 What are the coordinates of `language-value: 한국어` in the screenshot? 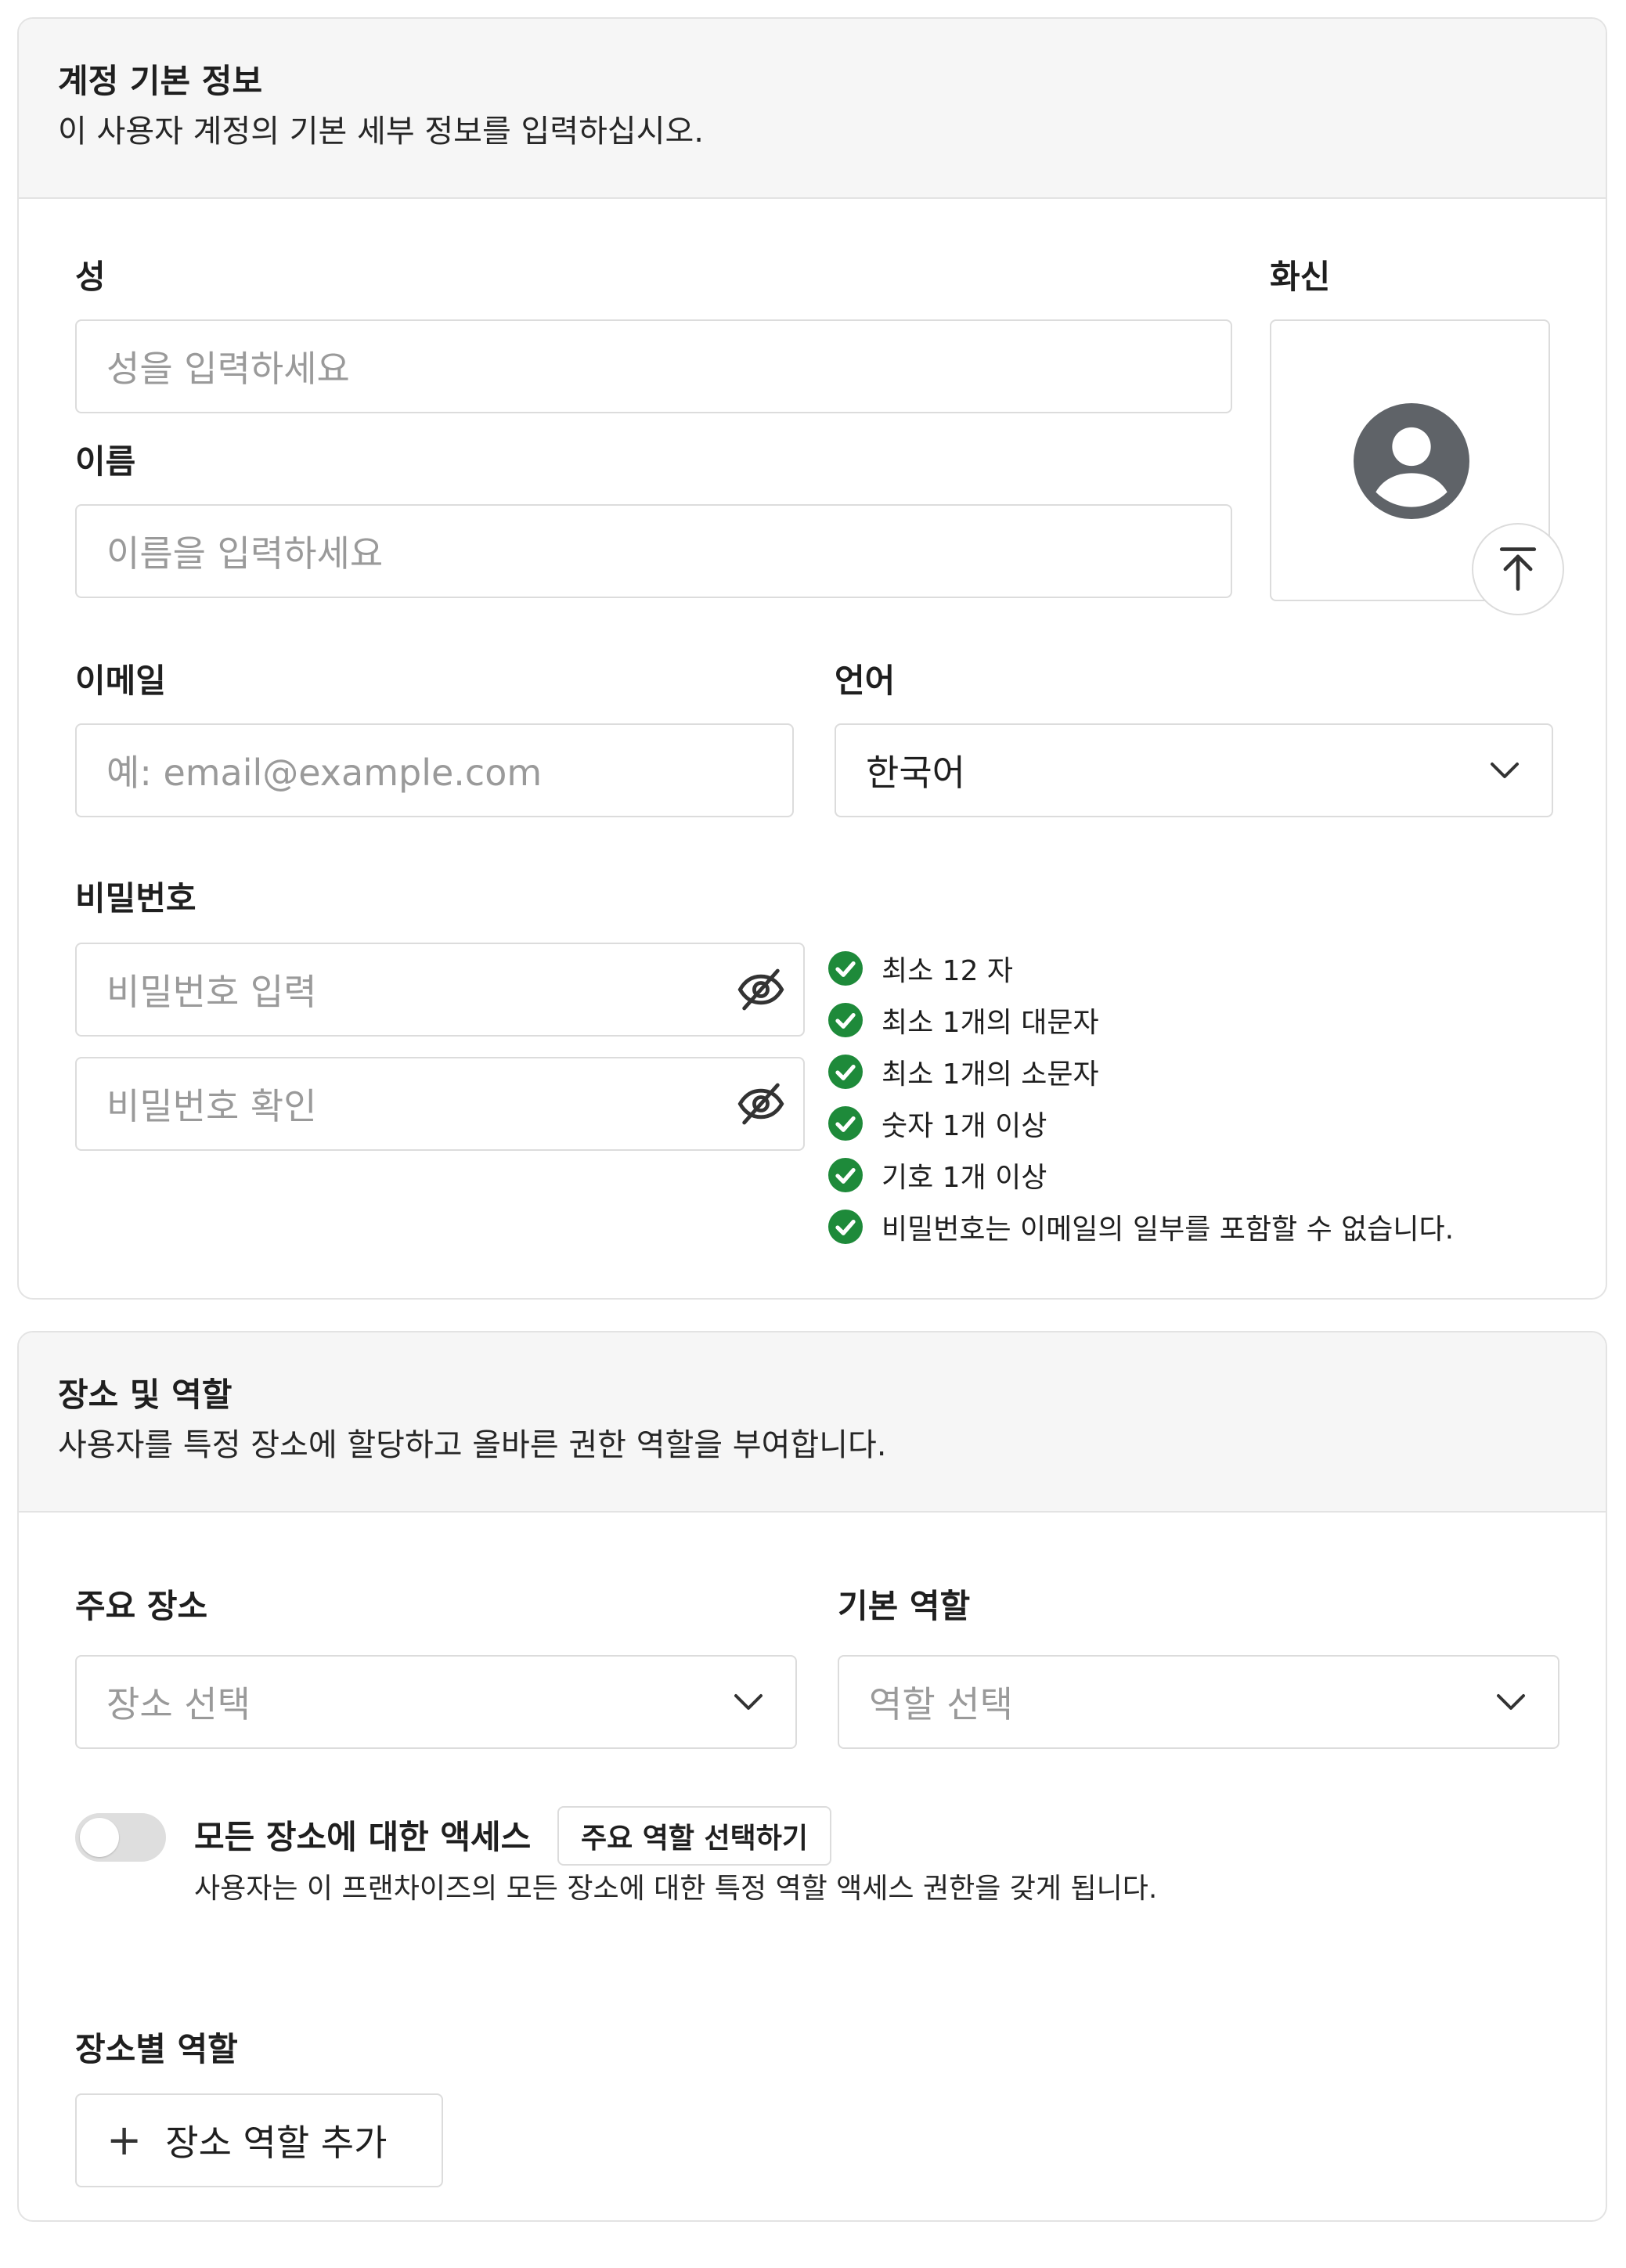 It's located at (915, 773).